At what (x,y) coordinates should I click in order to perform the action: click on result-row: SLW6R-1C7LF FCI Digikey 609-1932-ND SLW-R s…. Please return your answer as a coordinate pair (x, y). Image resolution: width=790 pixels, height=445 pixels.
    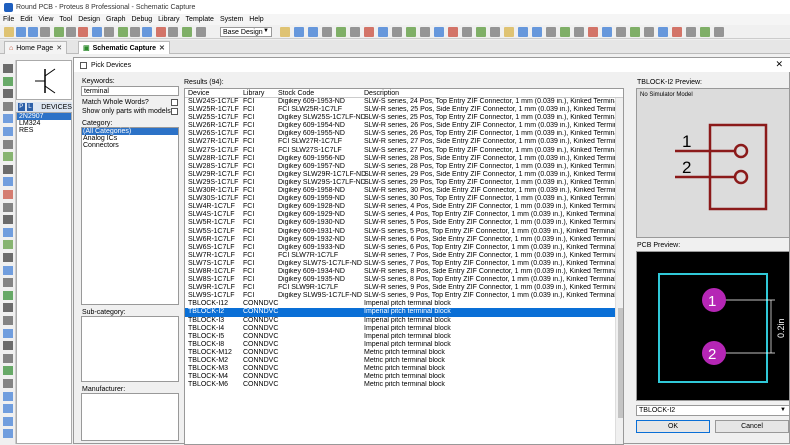
    Looking at the image, I should click on (400, 240).